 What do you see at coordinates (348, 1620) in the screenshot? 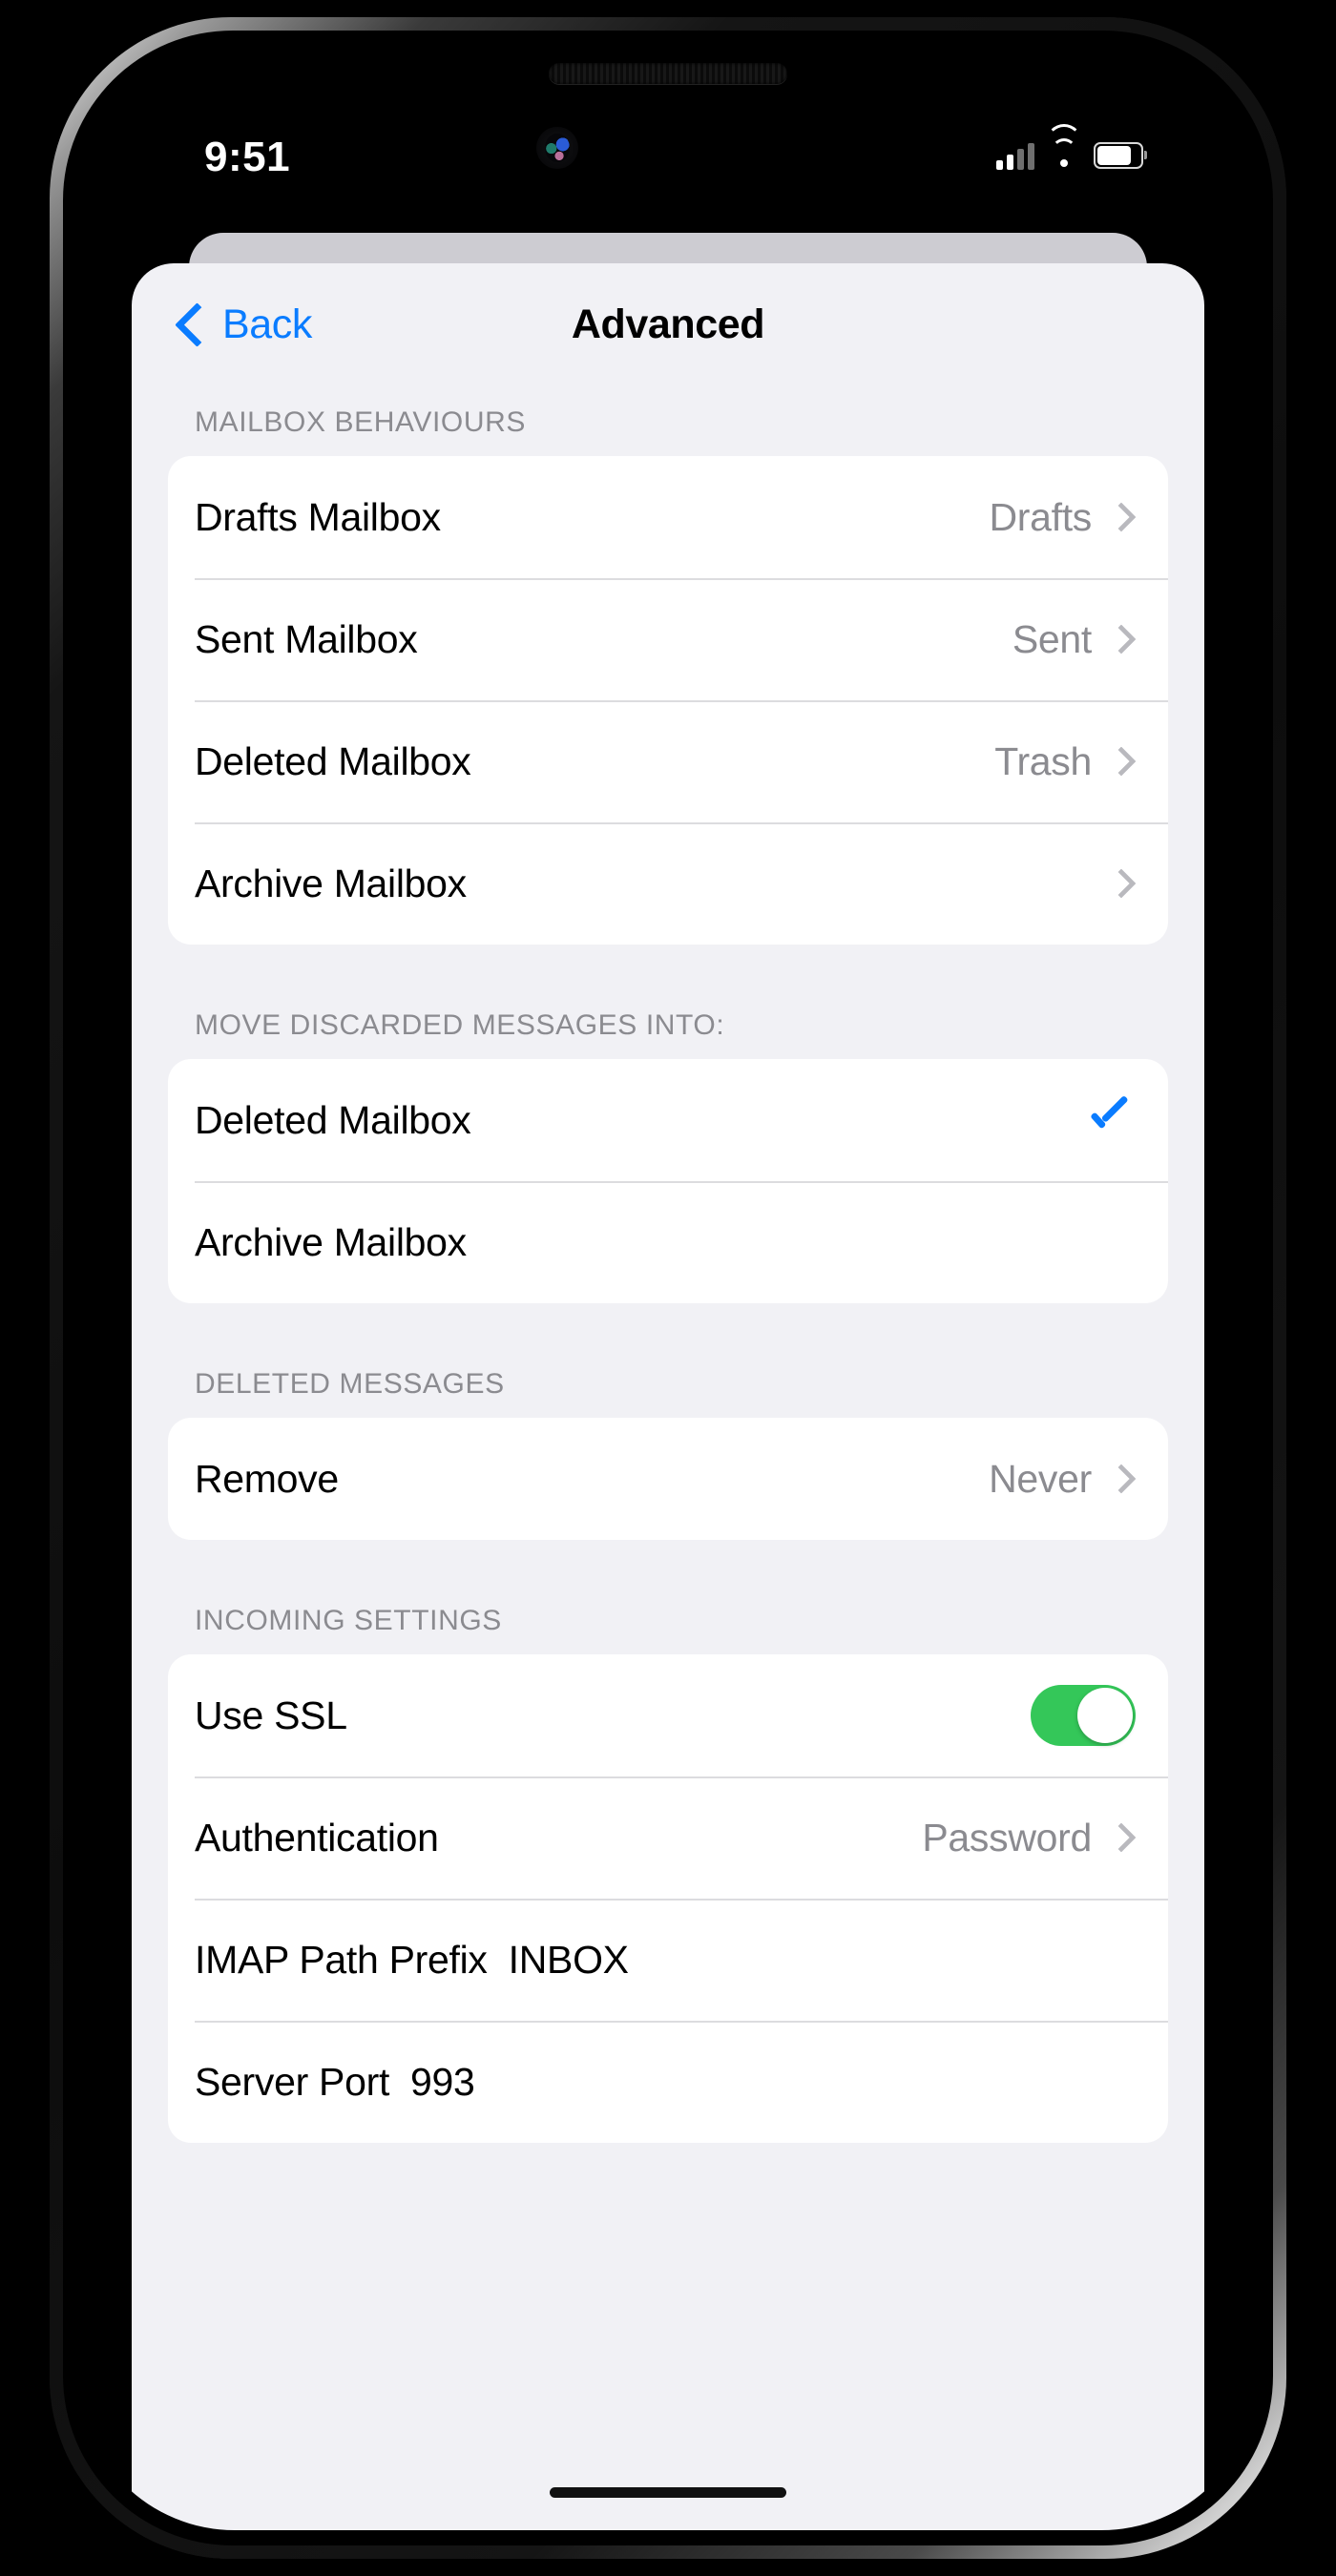
I see `section-header: INCOMING SETTINGS` at bounding box center [348, 1620].